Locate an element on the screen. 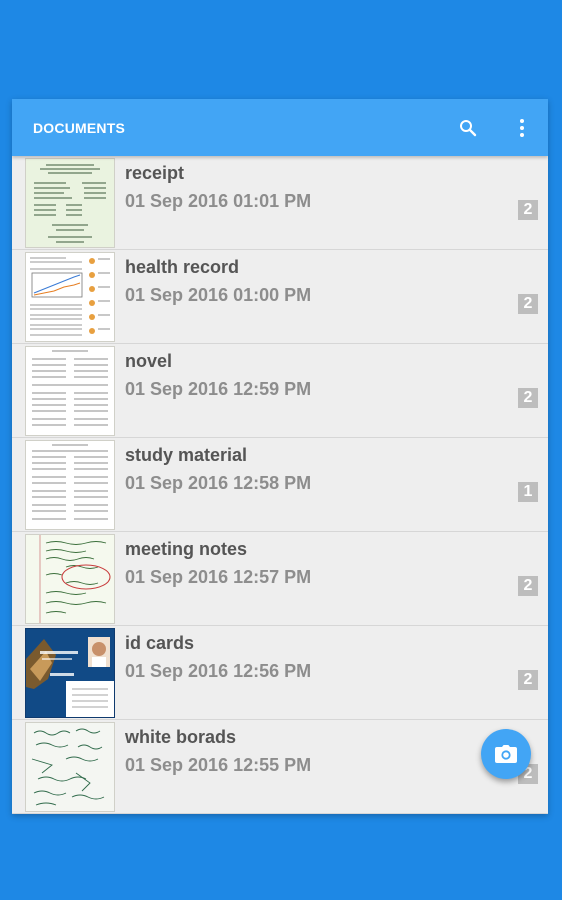 The height and width of the screenshot is (900, 562). receipt-thumbnail is located at coordinates (70, 203).